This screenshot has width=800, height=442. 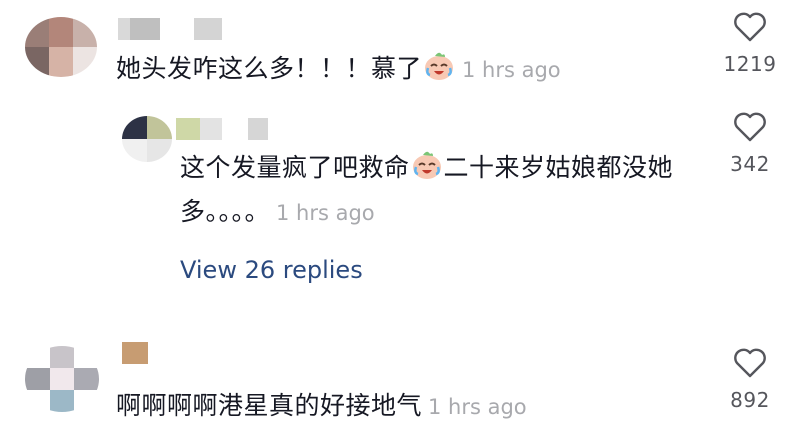 I want to click on comment-body: 啊啊啊啊港星真的好接地气, so click(x=269, y=405).